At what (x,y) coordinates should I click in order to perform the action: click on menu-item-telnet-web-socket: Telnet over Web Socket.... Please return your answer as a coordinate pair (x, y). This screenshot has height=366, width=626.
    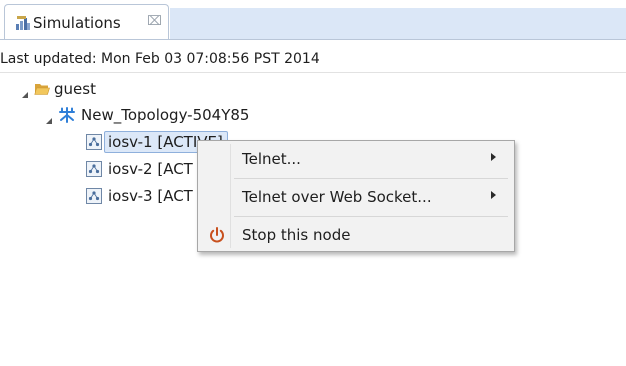
    Looking at the image, I should click on (356, 197).